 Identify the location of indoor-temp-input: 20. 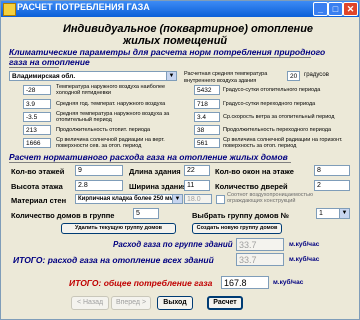
(293, 76).